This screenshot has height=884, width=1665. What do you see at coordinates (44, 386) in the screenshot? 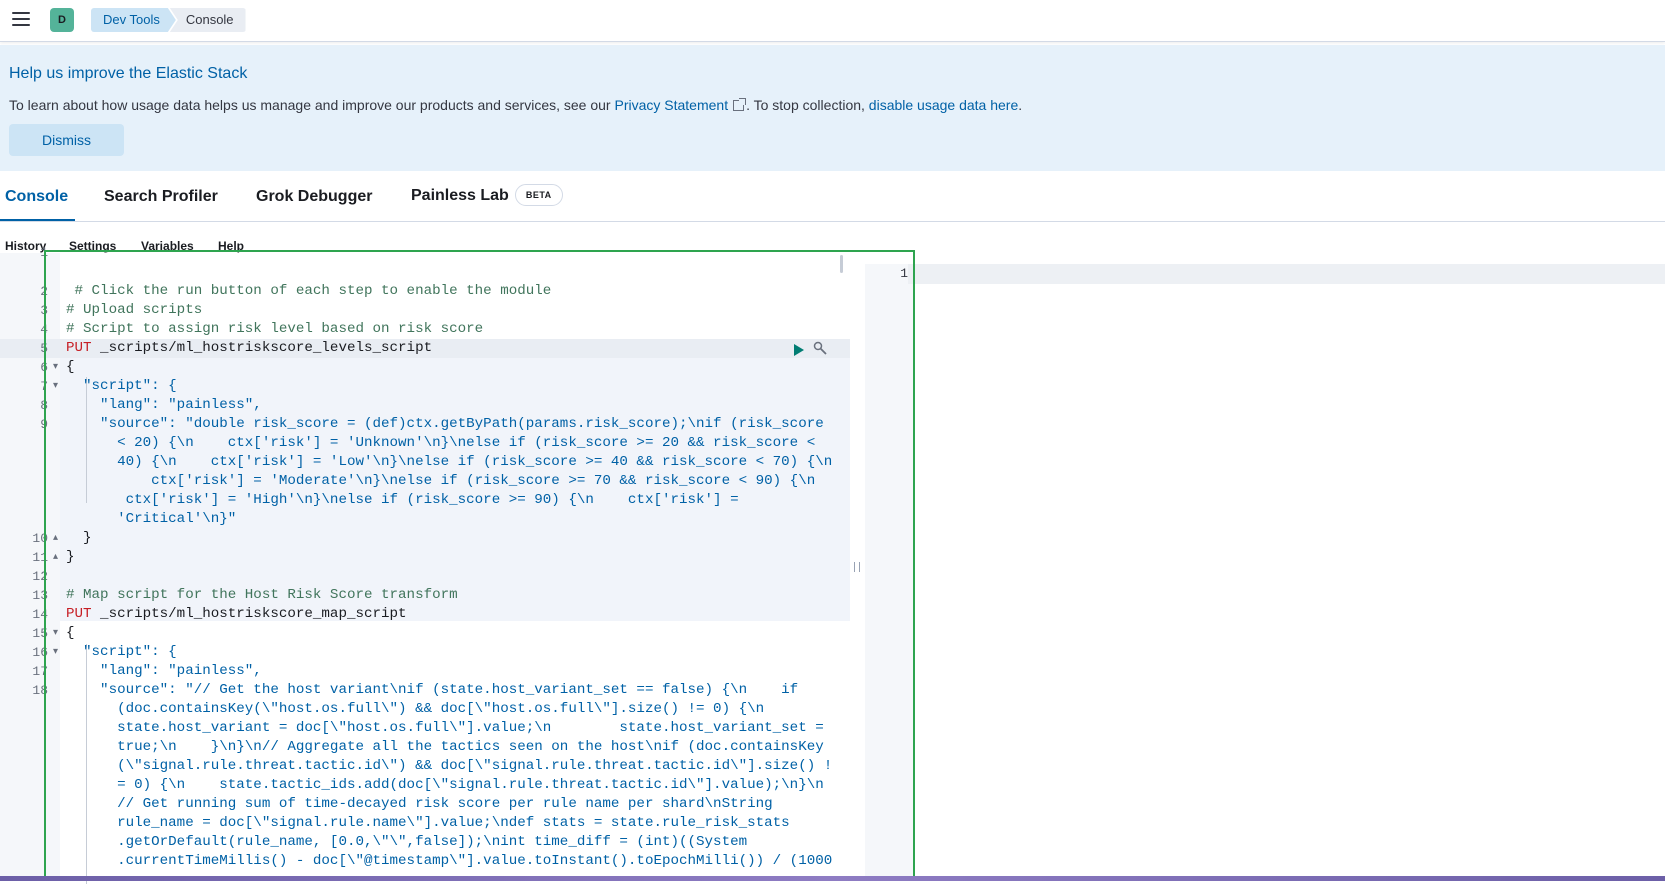
I see `line-number: 7` at bounding box center [44, 386].